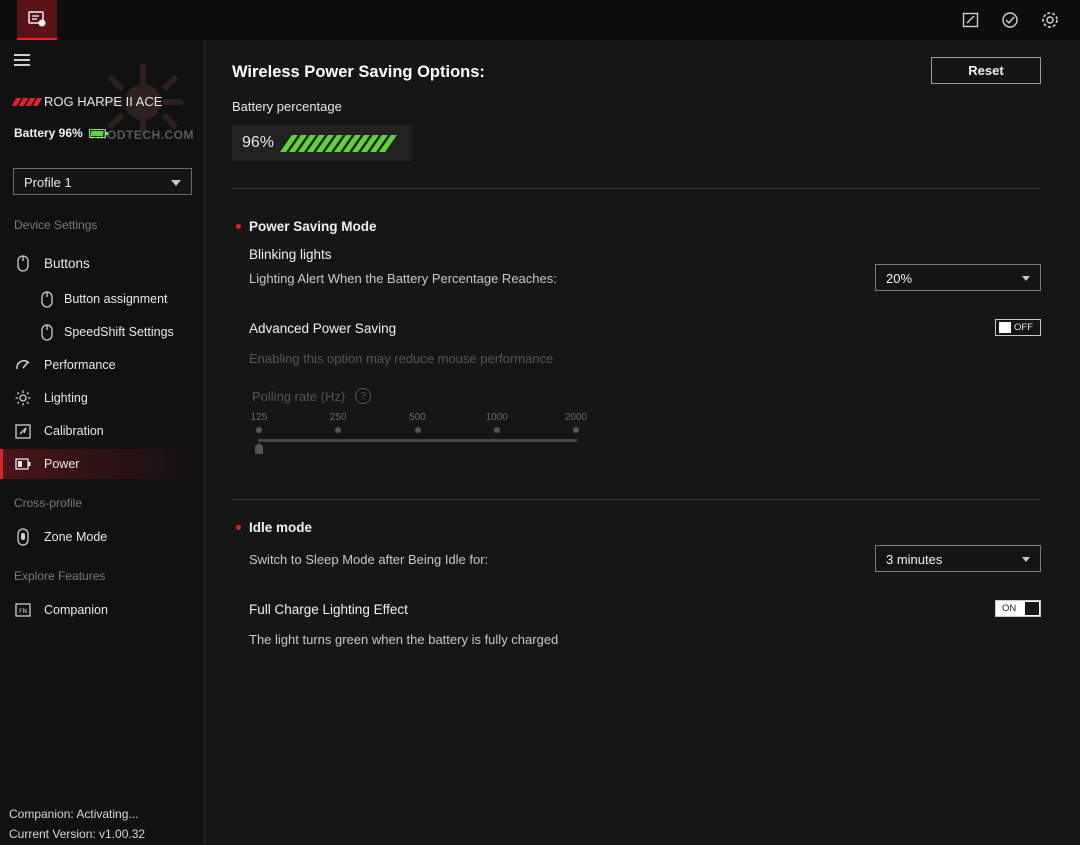 The width and height of the screenshot is (1080, 845). I want to click on page-title: Wireless Power Saving Options:, so click(358, 72).